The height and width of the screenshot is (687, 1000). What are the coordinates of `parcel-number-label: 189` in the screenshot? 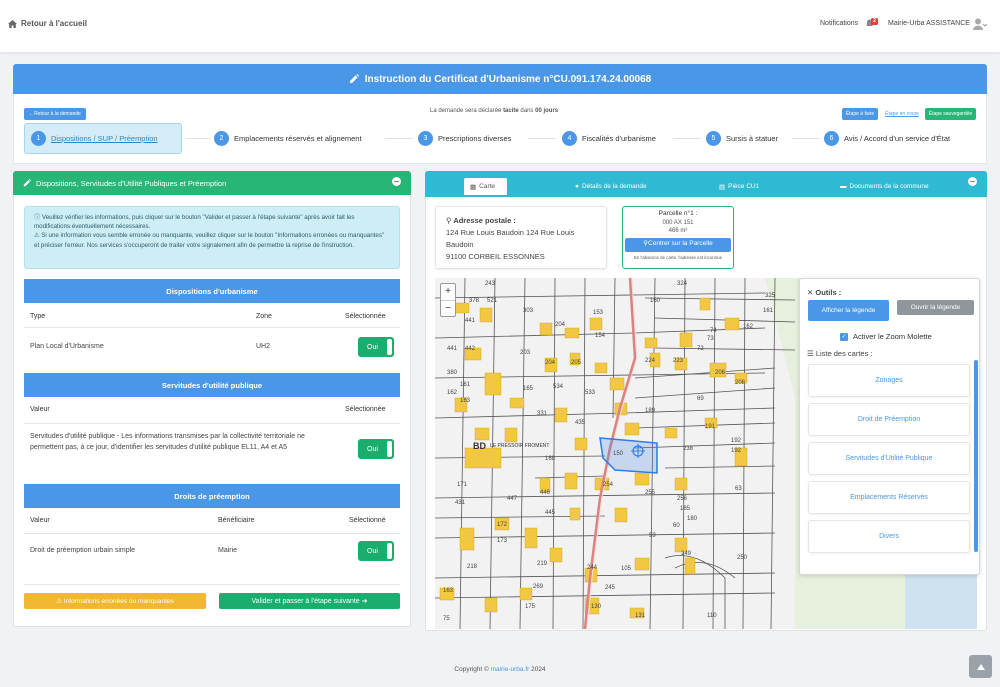 It's located at (650, 411).